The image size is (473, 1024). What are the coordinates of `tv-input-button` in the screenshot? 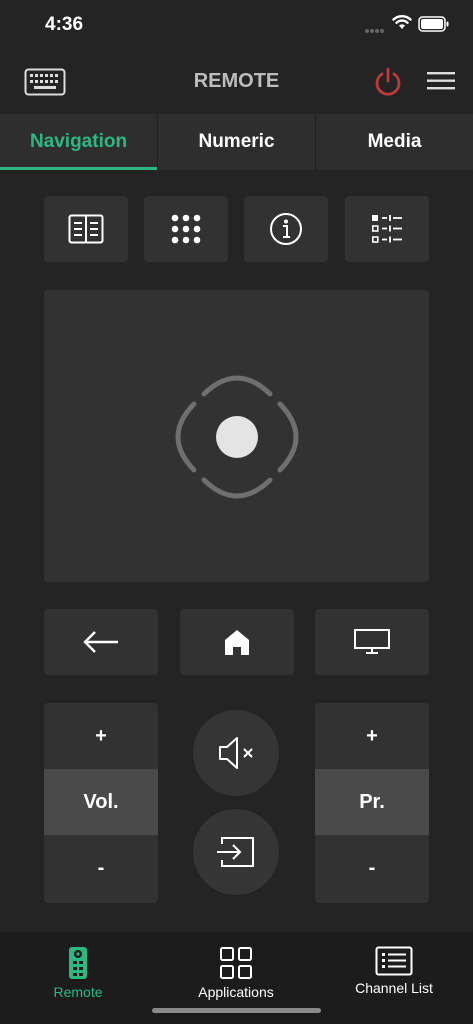 It's located at (372, 642).